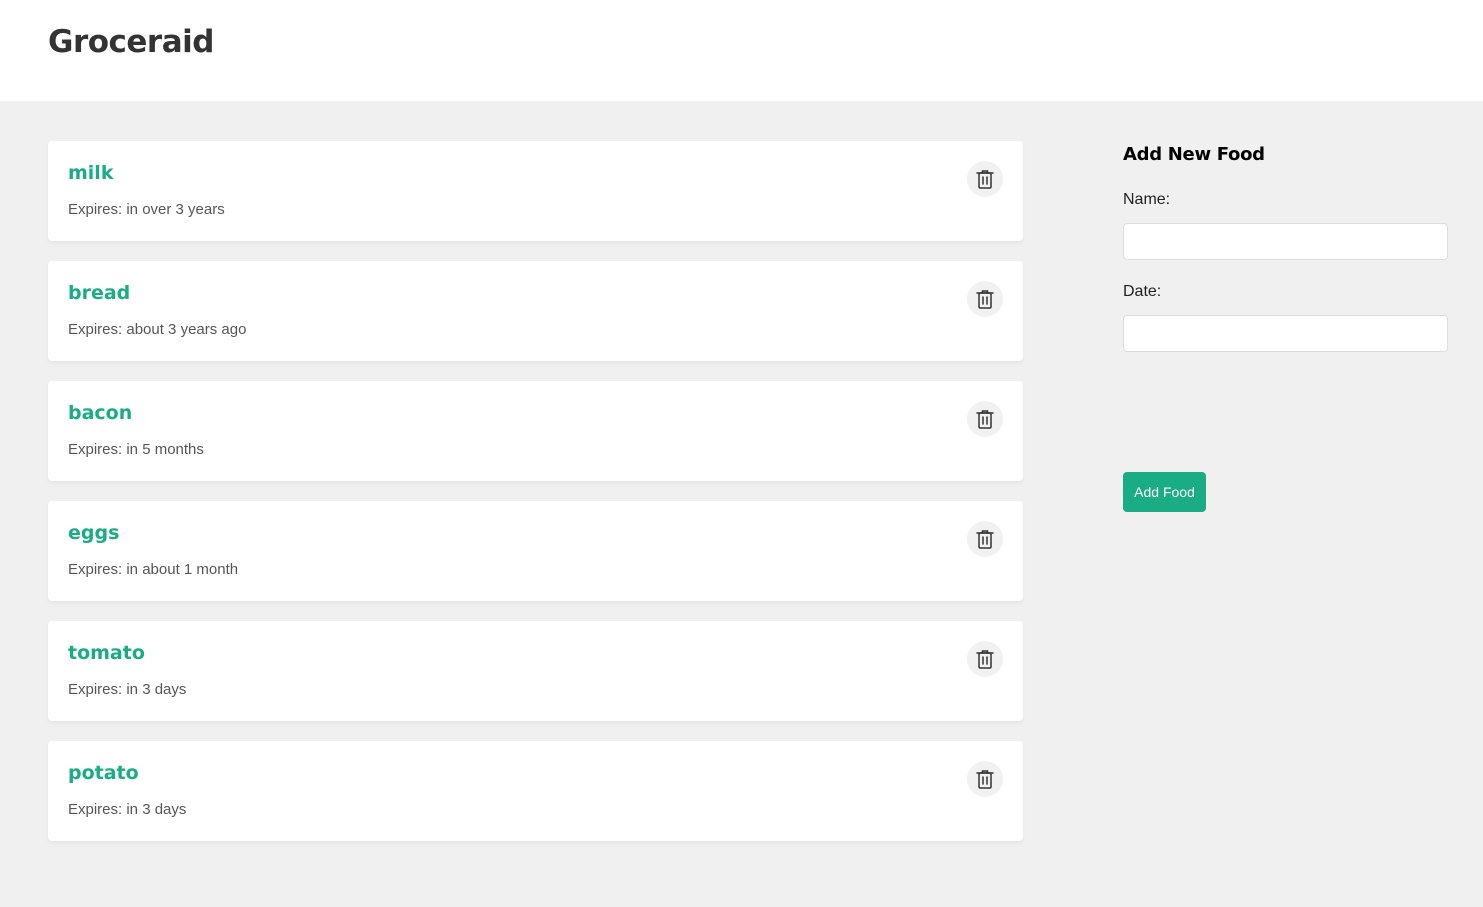  Describe the element at coordinates (535, 551) in the screenshot. I see `food-card: eggs Expires: in about 1 month` at that location.